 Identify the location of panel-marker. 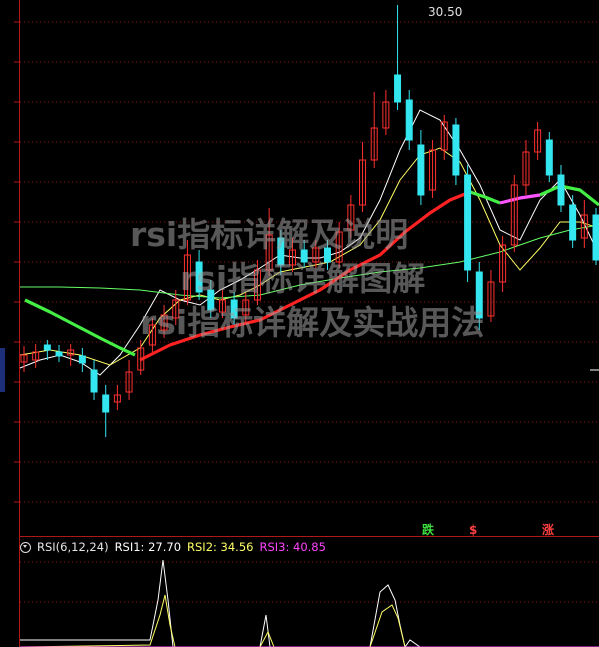
(2, 370).